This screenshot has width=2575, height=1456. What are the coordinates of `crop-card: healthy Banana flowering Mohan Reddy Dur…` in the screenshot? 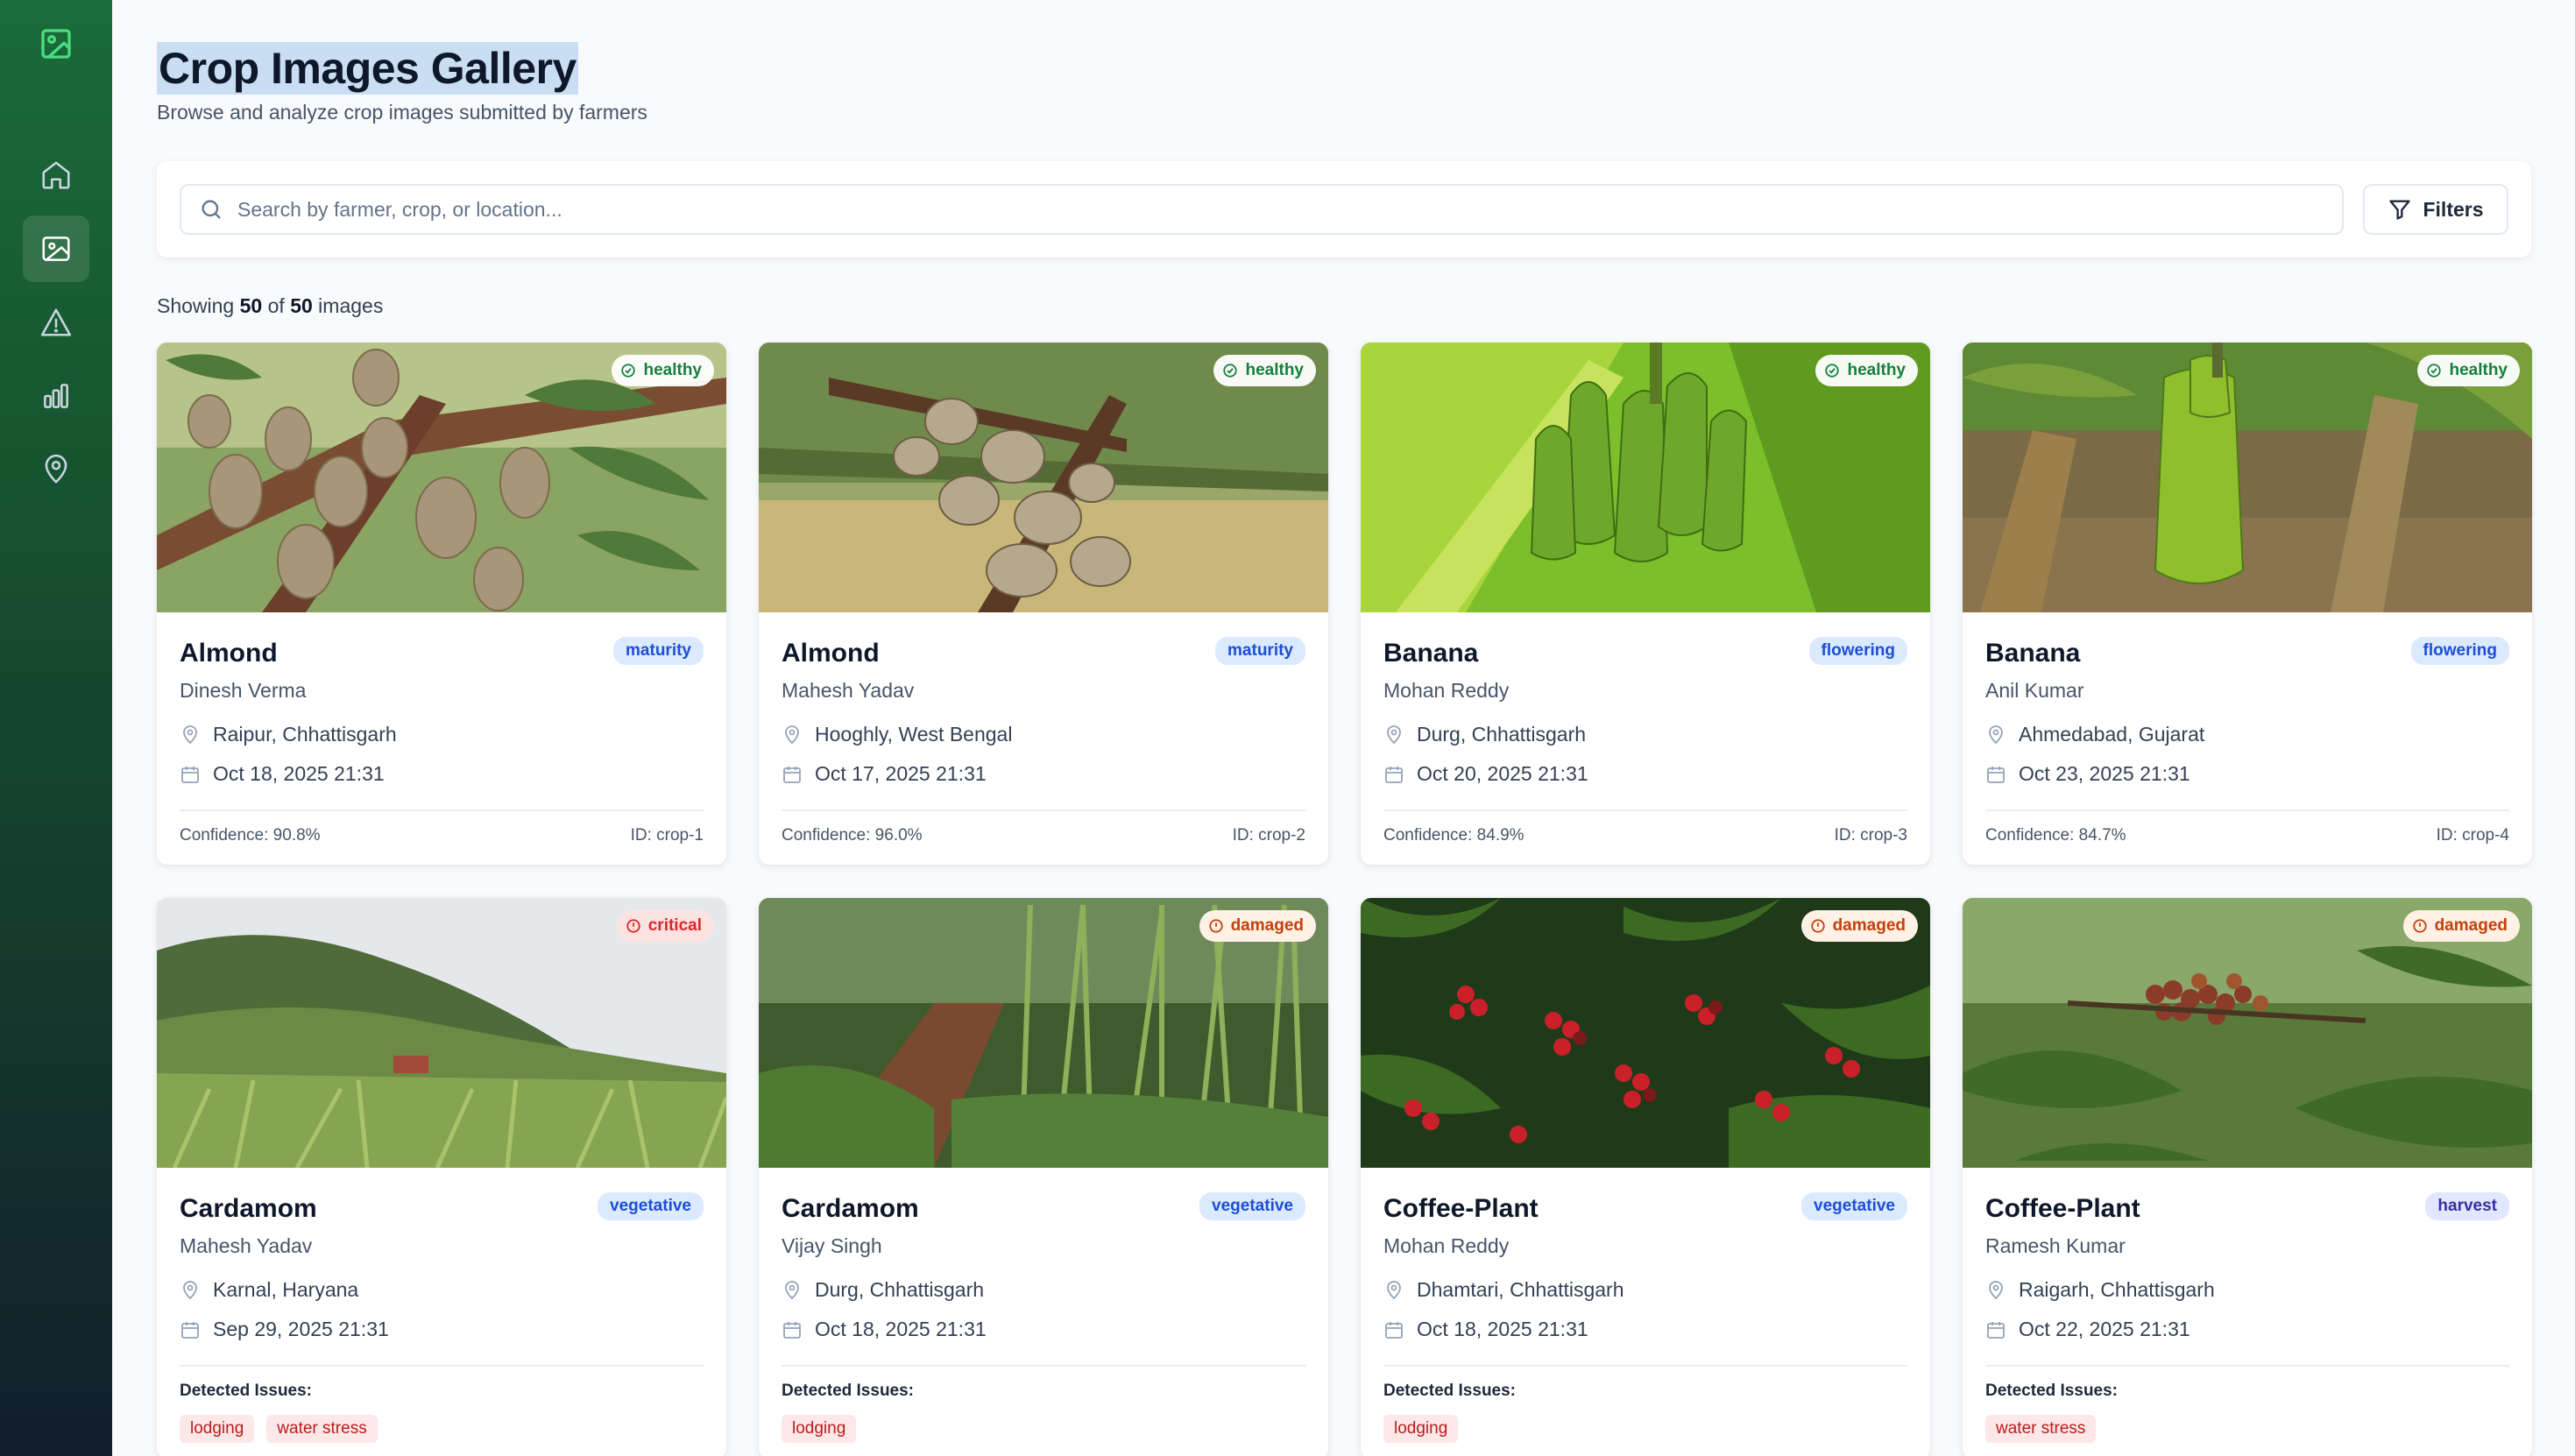 It's located at (1645, 604).